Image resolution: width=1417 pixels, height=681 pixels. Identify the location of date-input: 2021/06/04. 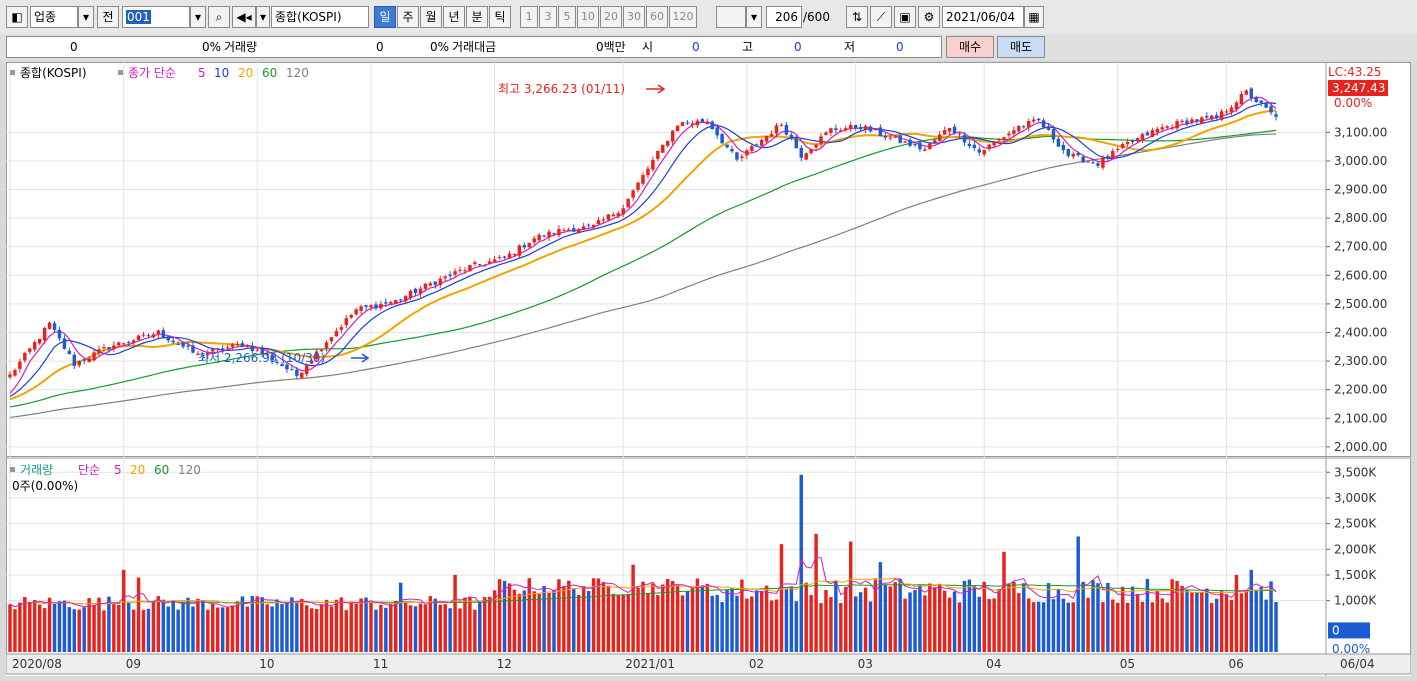
(983, 17).